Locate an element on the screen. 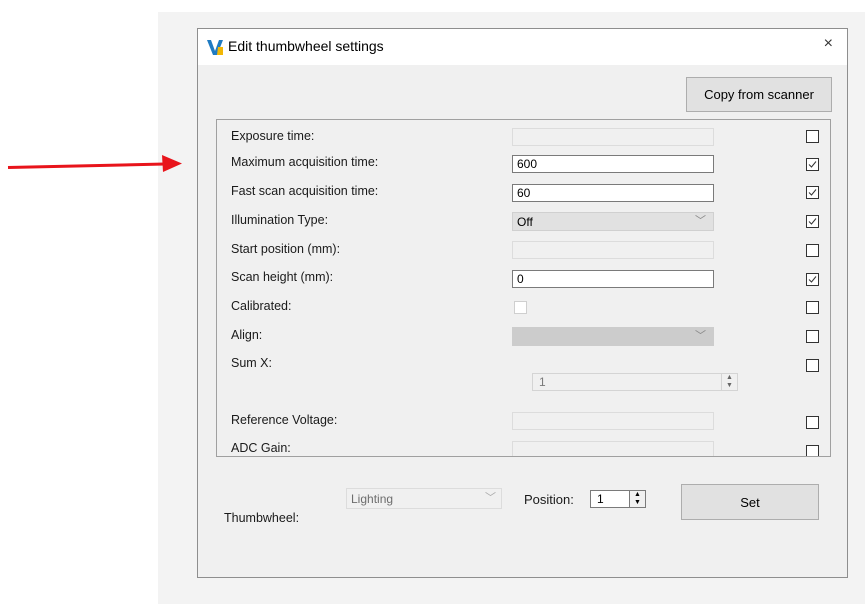  start-position-field is located at coordinates (613, 250).